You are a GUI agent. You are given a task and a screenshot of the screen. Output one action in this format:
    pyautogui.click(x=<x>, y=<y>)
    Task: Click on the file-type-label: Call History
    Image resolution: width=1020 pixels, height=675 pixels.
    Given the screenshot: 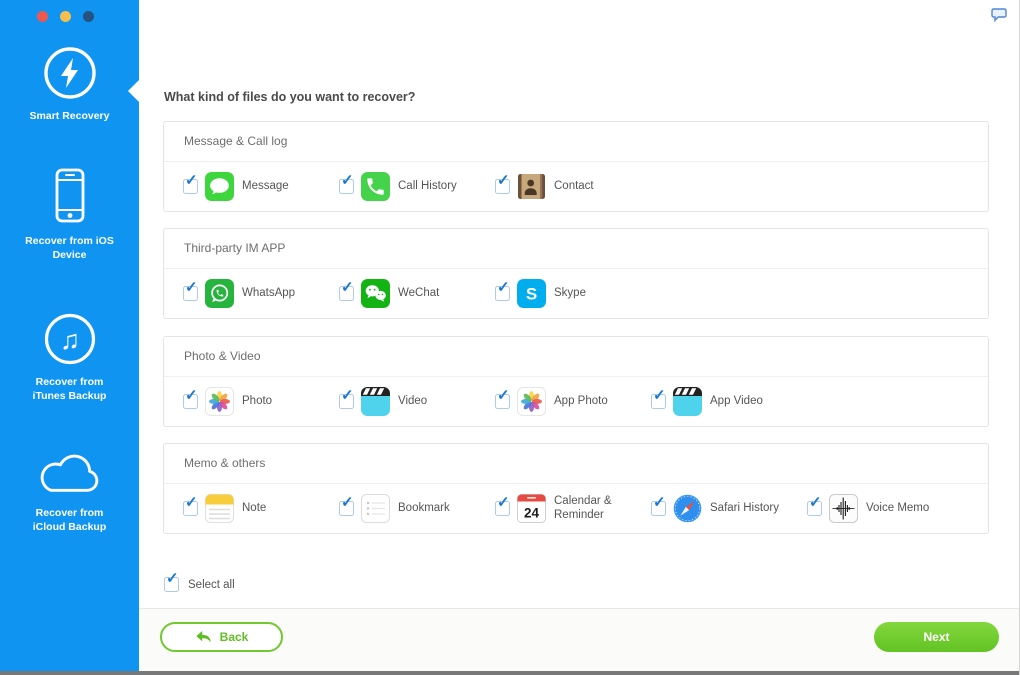 What is the action you would take?
    pyautogui.click(x=427, y=185)
    